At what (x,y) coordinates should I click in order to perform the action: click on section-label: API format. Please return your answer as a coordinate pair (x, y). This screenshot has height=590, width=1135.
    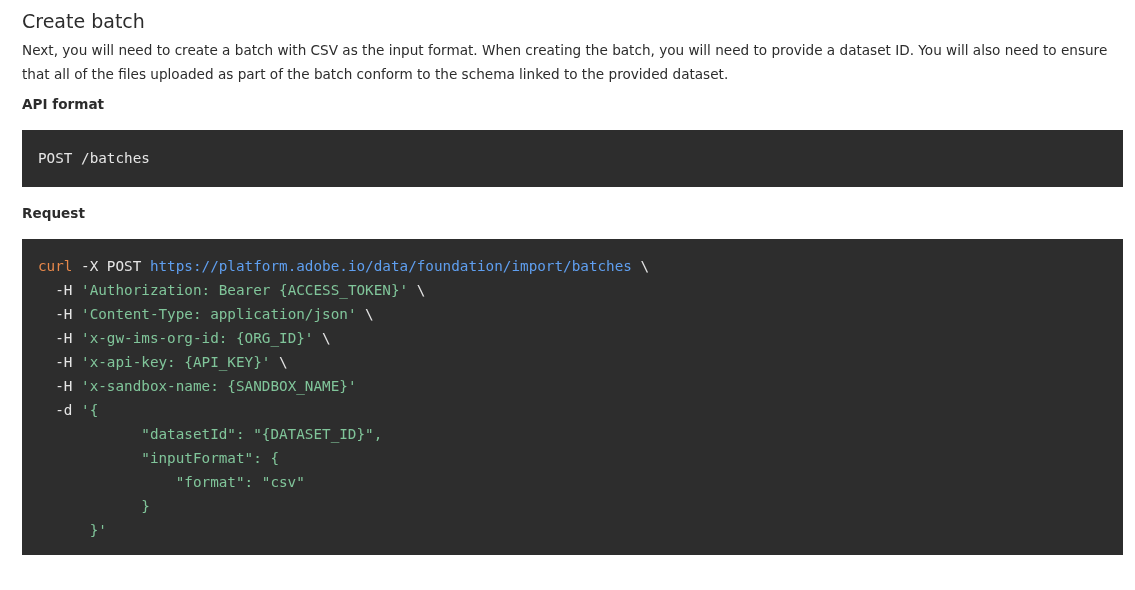
    Looking at the image, I should click on (64, 104).